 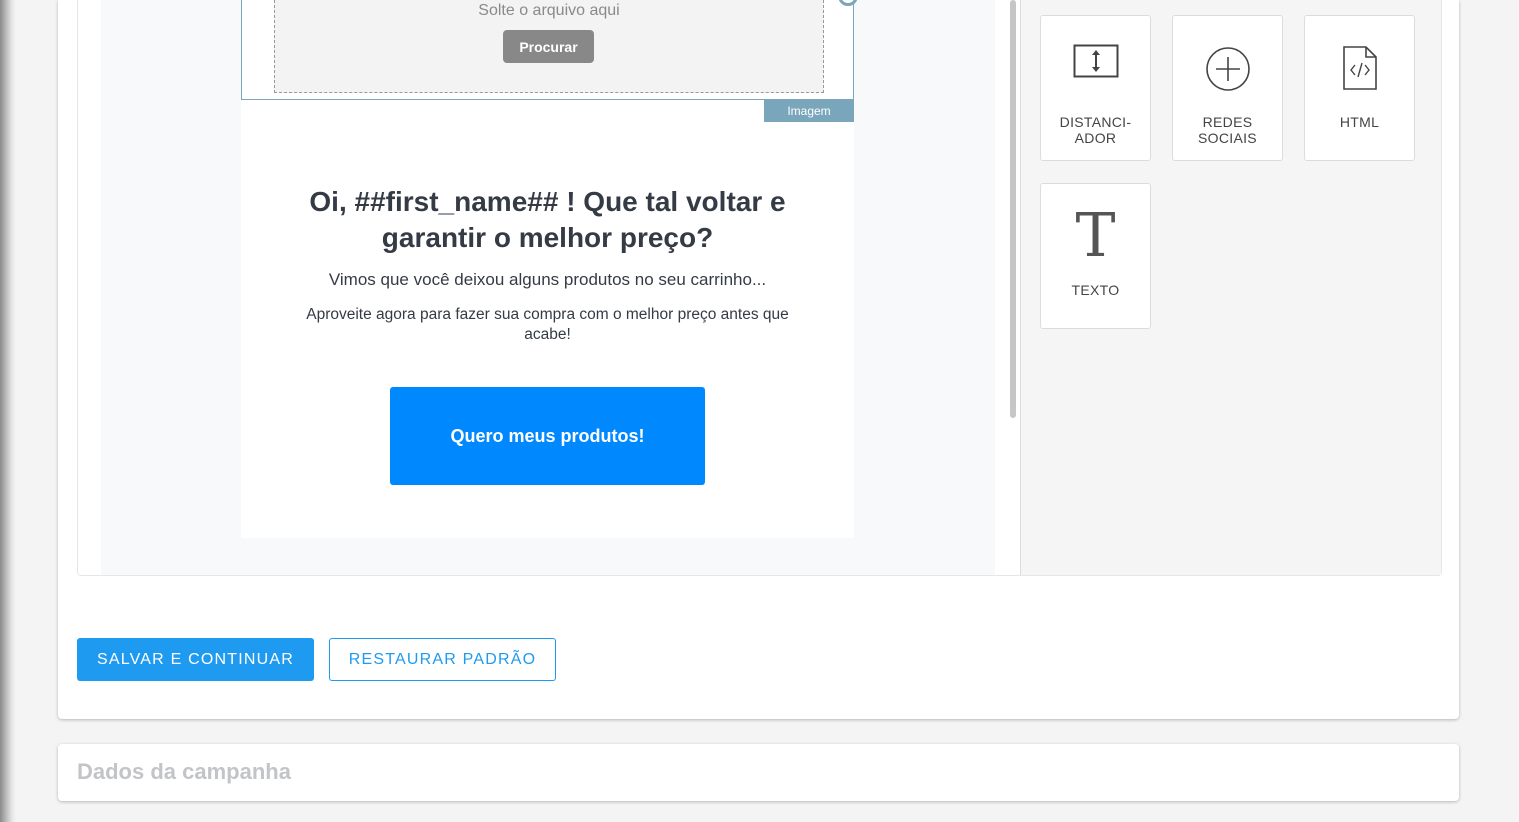 What do you see at coordinates (1095, 130) in the screenshot?
I see `tile-label: DISTANCI- ADOR` at bounding box center [1095, 130].